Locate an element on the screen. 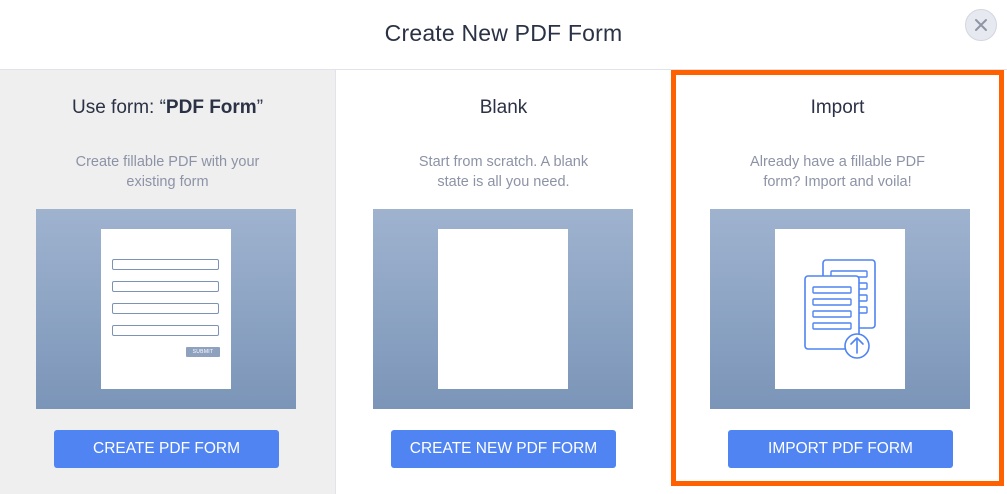 This screenshot has width=1007, height=494. option-title: Blank is located at coordinates (503, 107).